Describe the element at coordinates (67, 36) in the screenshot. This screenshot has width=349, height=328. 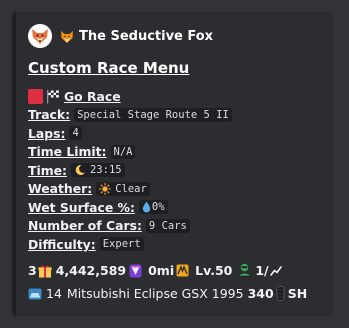
I see `fox-emoji` at that location.